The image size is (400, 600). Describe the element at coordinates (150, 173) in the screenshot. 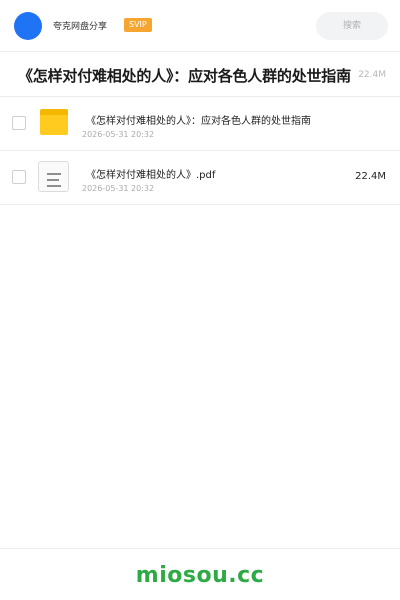

I see `file-name: 《怎样对付难相处的人》.pdf` at that location.